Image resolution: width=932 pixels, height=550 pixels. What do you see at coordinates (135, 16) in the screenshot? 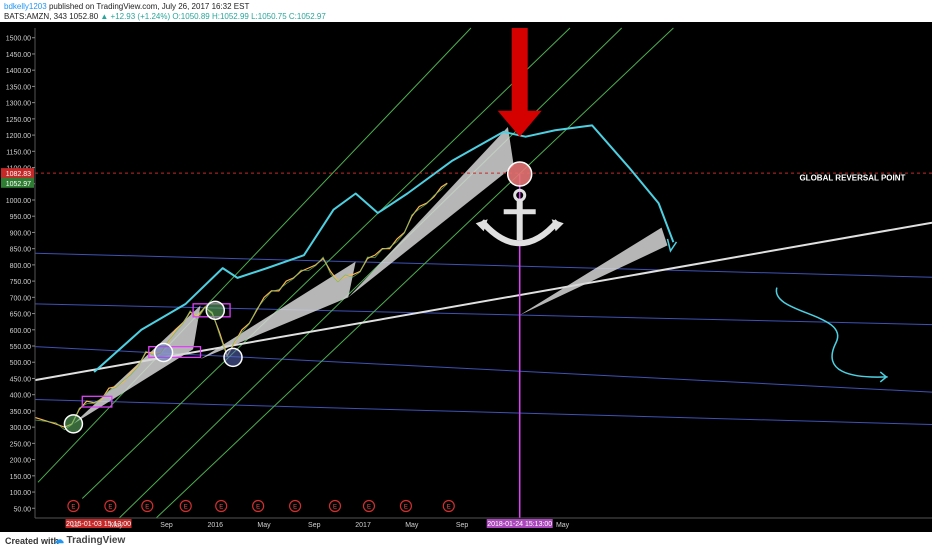
I see `price-change: ▲ +12.93 (+1.24%)` at bounding box center [135, 16].